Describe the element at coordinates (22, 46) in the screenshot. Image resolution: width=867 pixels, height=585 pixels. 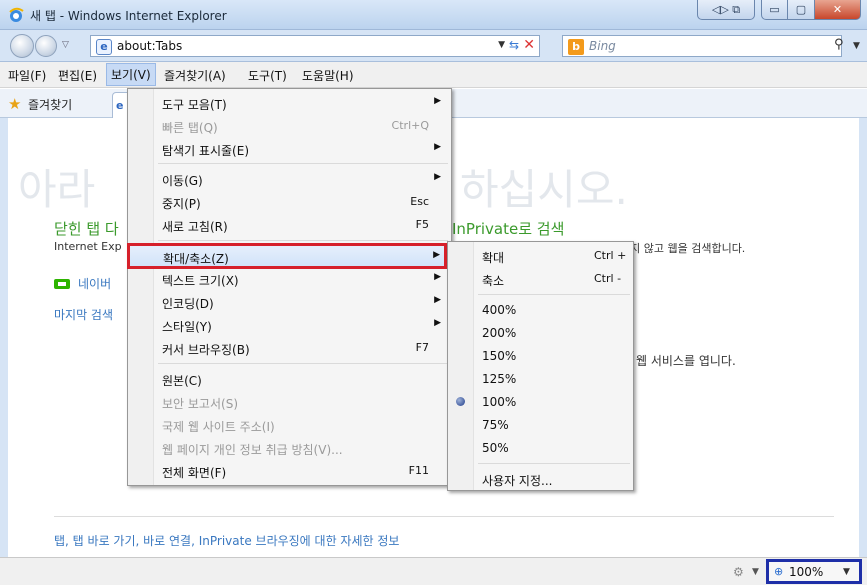
I see `back-button` at that location.